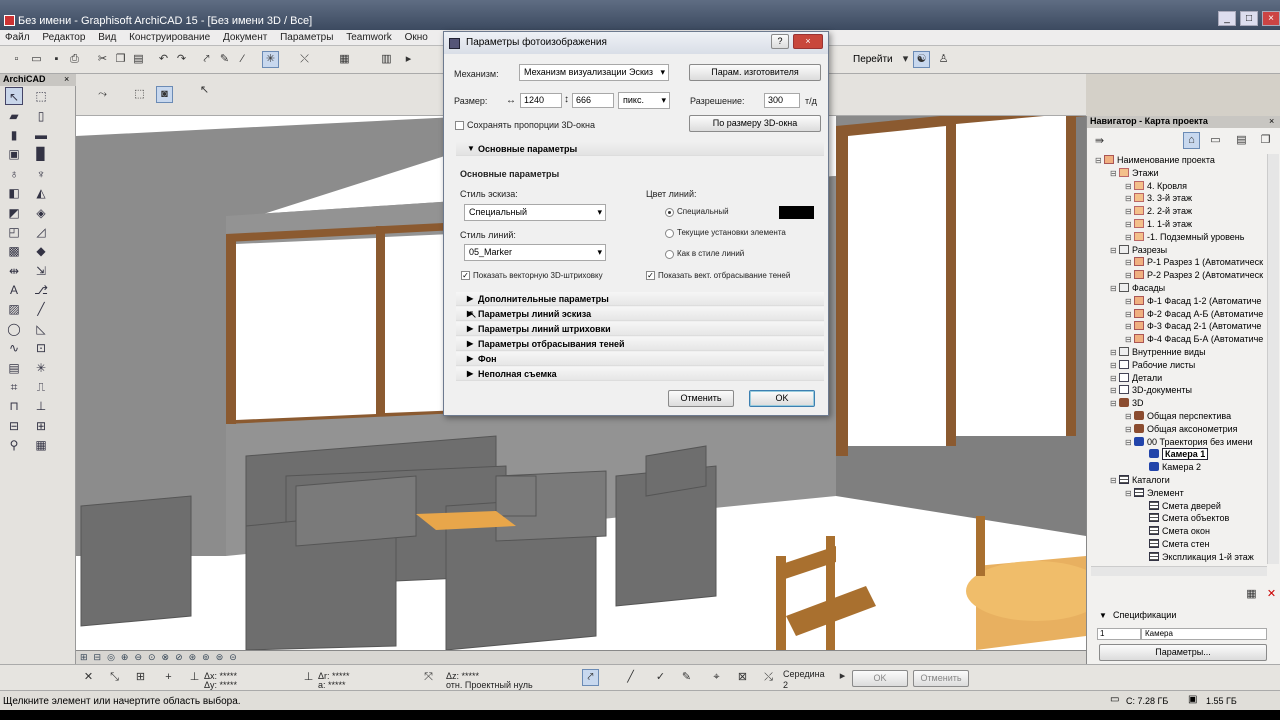 The image size is (1280, 720). Describe the element at coordinates (1189, 442) in the screenshot. I see `tree-item: ⊟ 00 Траектория без имени` at that location.